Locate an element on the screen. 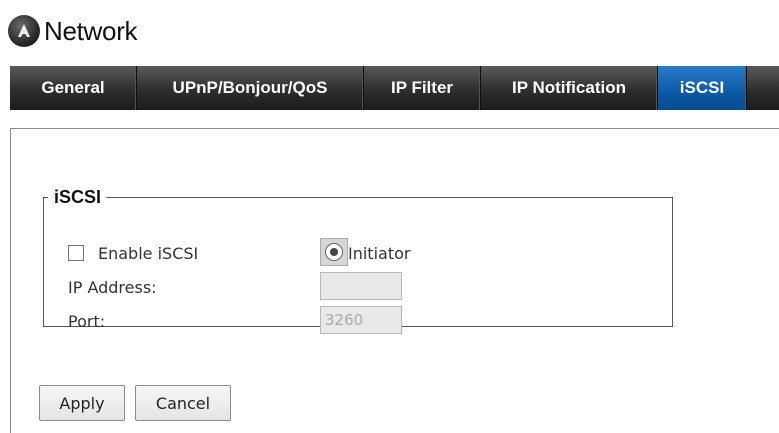 This screenshot has height=433, width=779. apply-button: Apply is located at coordinates (82, 403).